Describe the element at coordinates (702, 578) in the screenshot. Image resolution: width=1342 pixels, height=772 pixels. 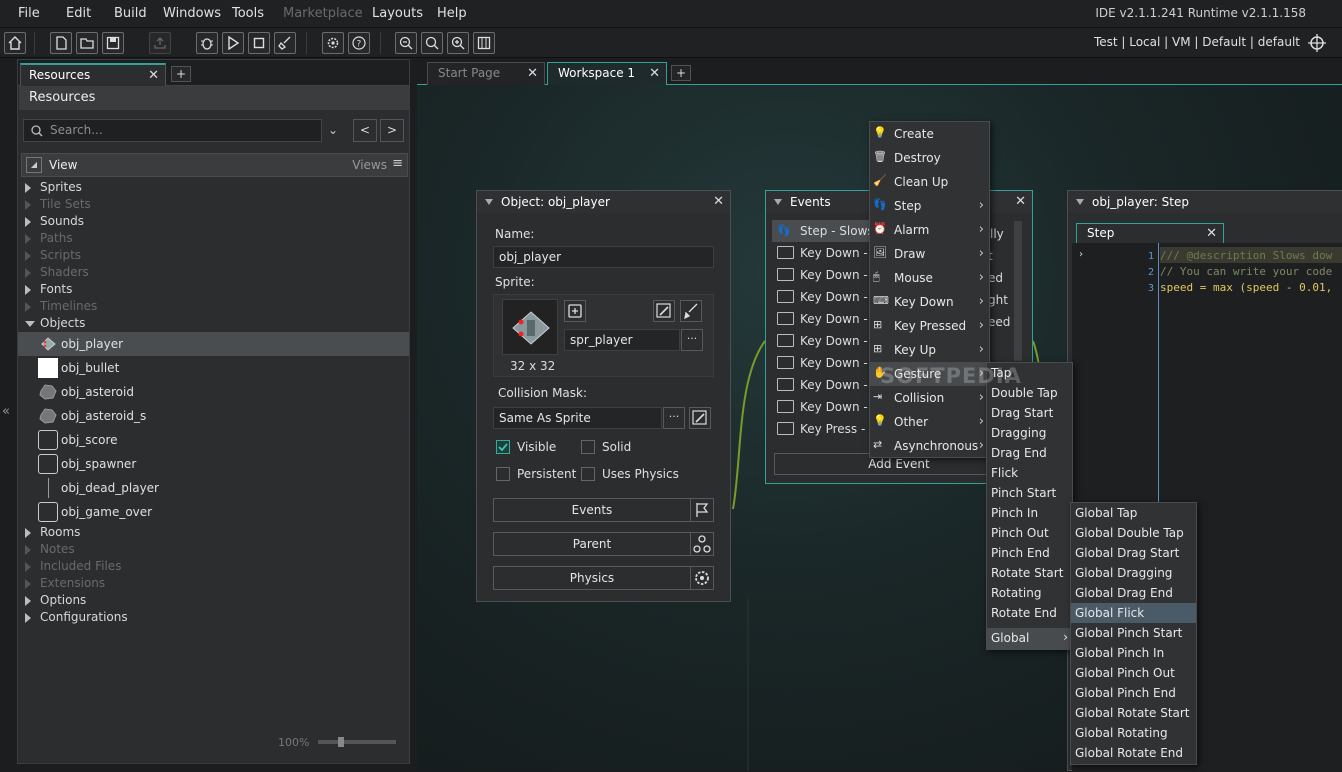
I see `physics-icon-button` at that location.